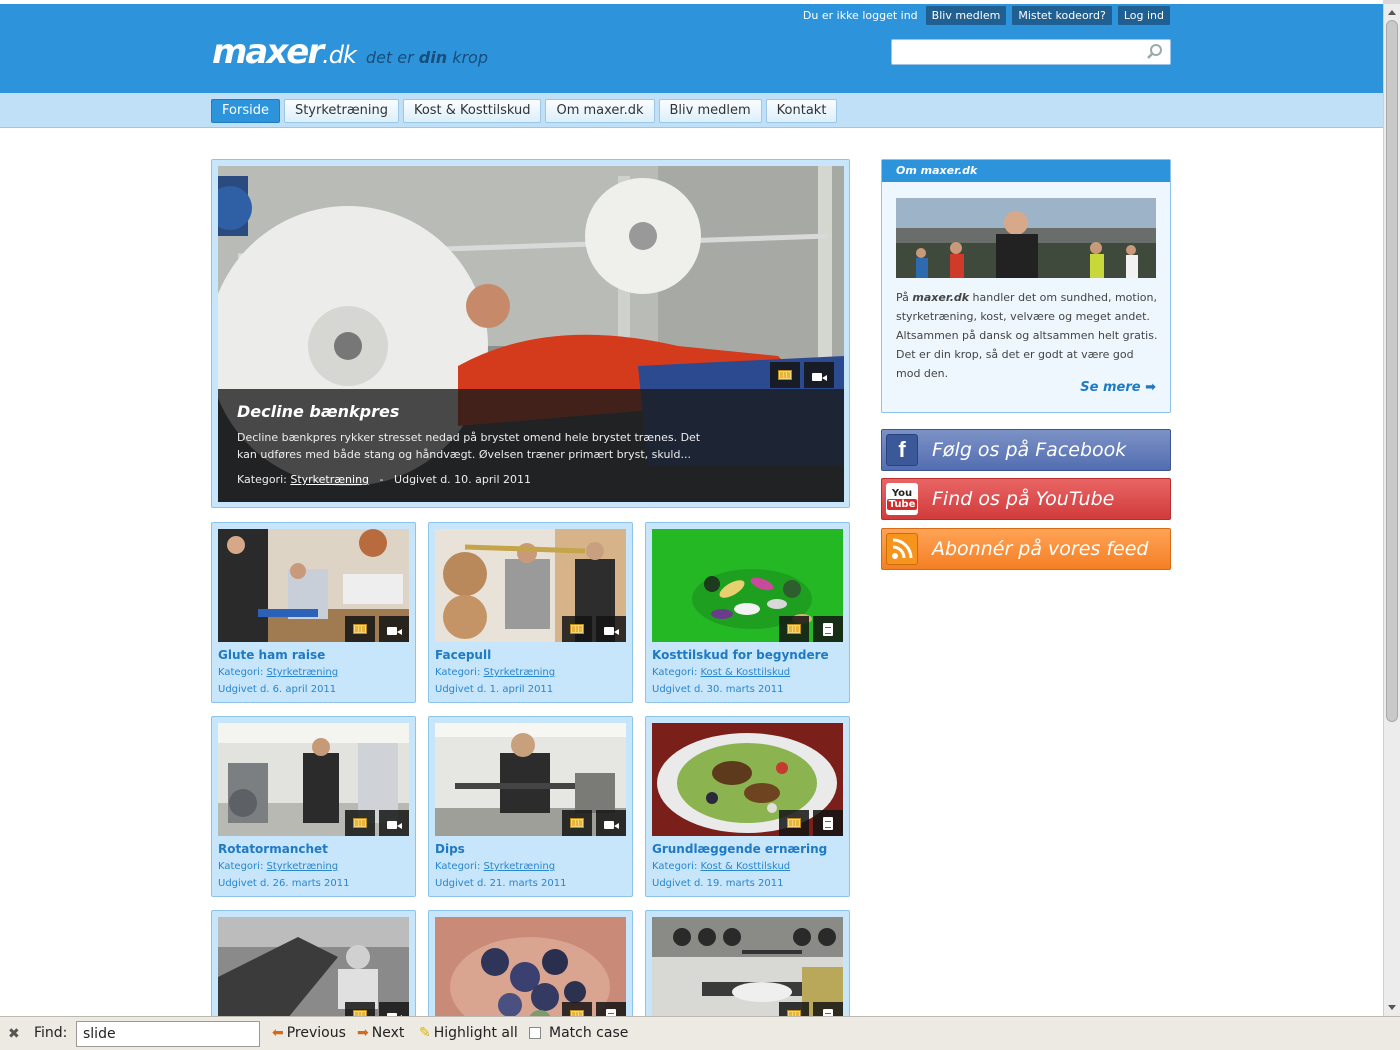 The image size is (1400, 1050). I want to click on rss-icon, so click(902, 549).